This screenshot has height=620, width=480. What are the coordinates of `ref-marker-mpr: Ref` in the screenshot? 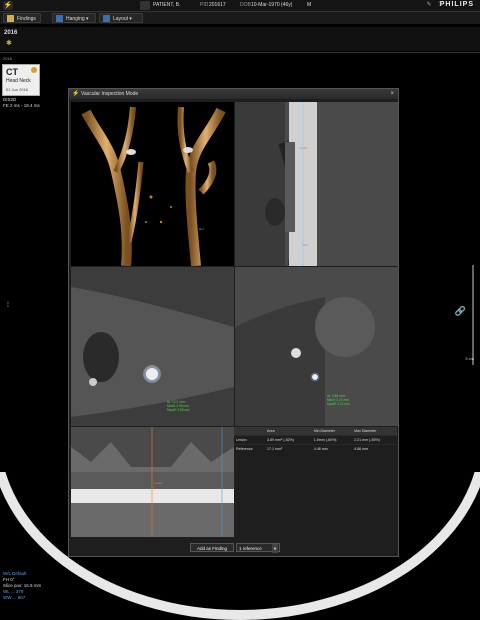 It's located at (305, 245).